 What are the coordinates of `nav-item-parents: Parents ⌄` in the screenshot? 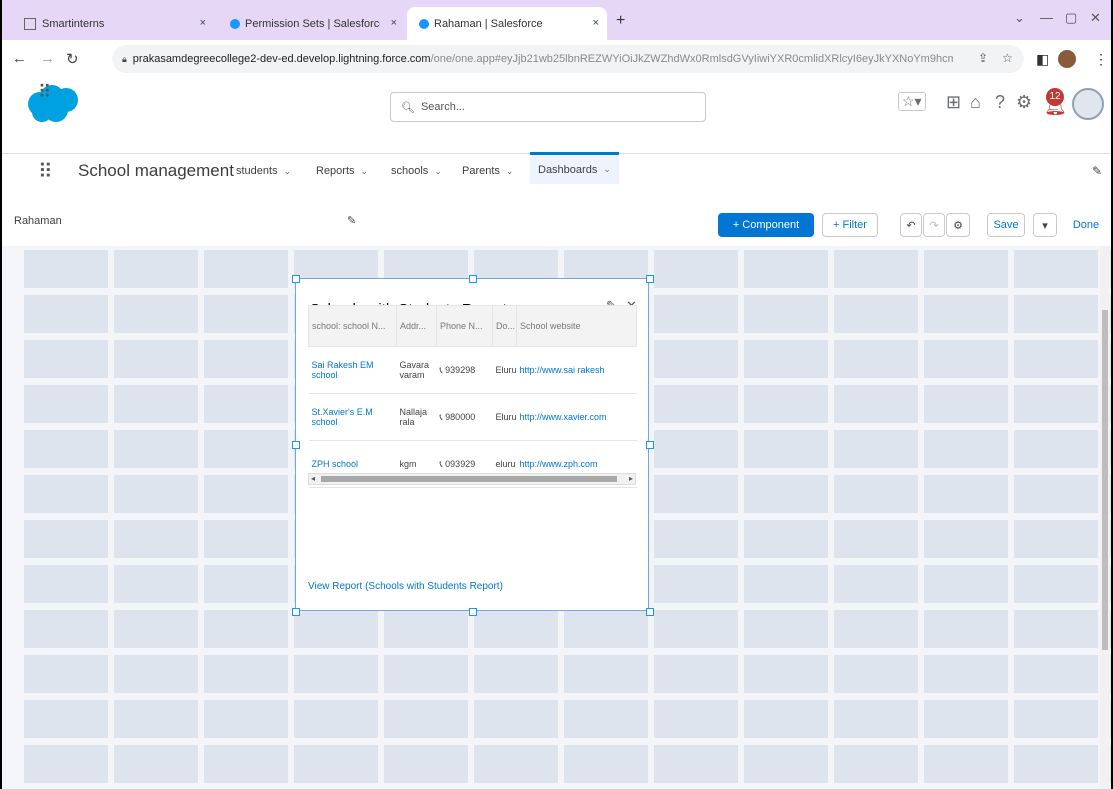 It's located at (487, 171).